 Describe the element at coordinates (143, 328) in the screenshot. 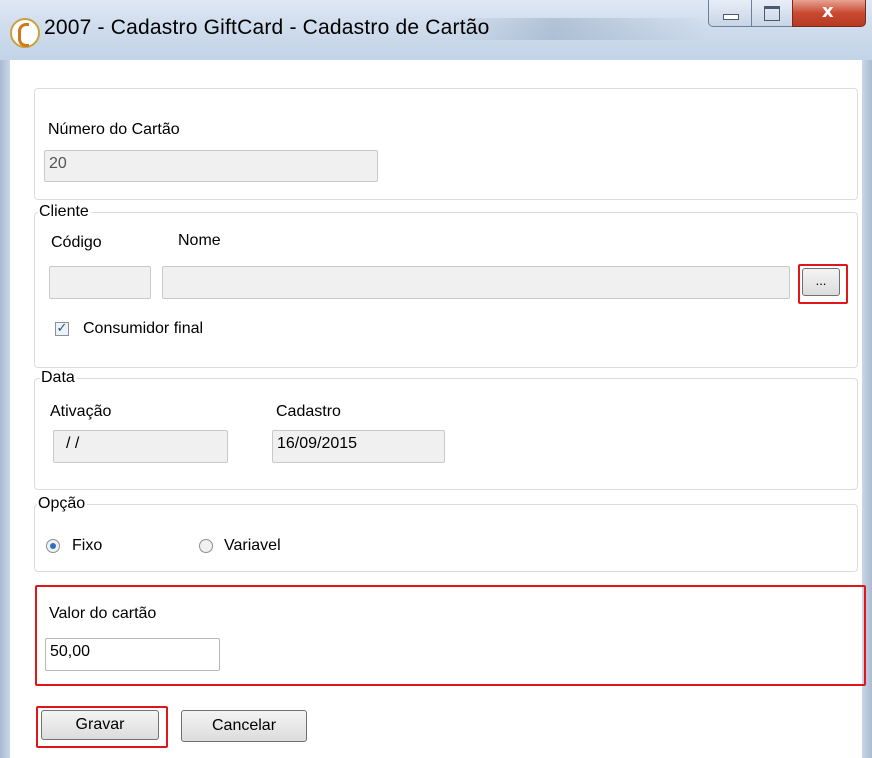

I see `consumer-label: Consumidor final` at that location.